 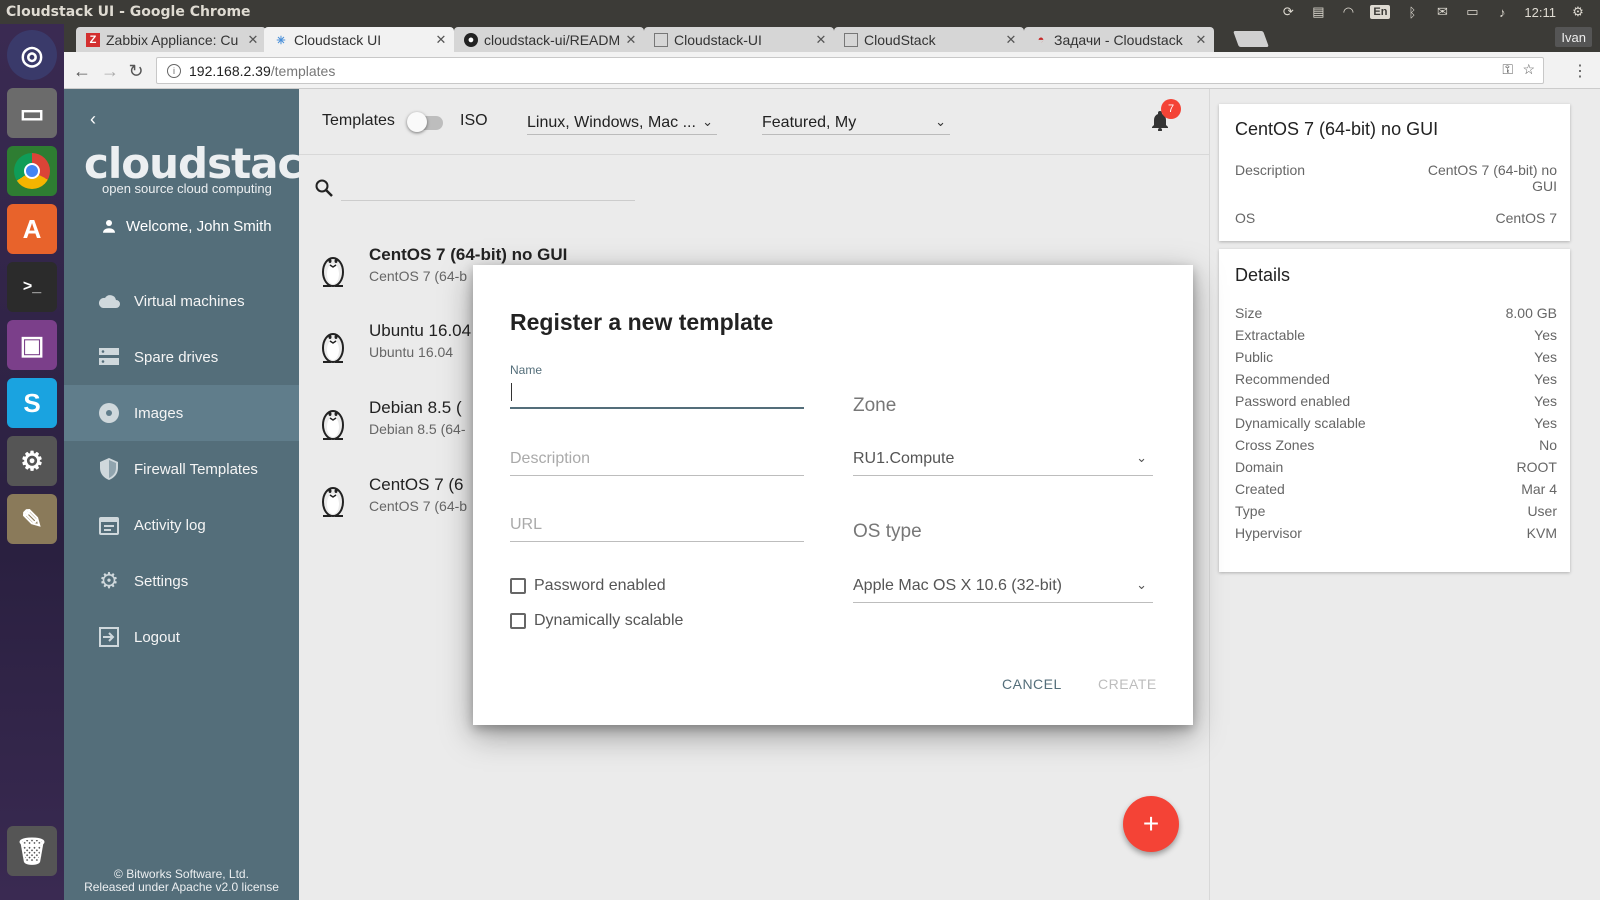 What do you see at coordinates (1318, 11) in the screenshot?
I see `printer-icon: ▤` at bounding box center [1318, 11].